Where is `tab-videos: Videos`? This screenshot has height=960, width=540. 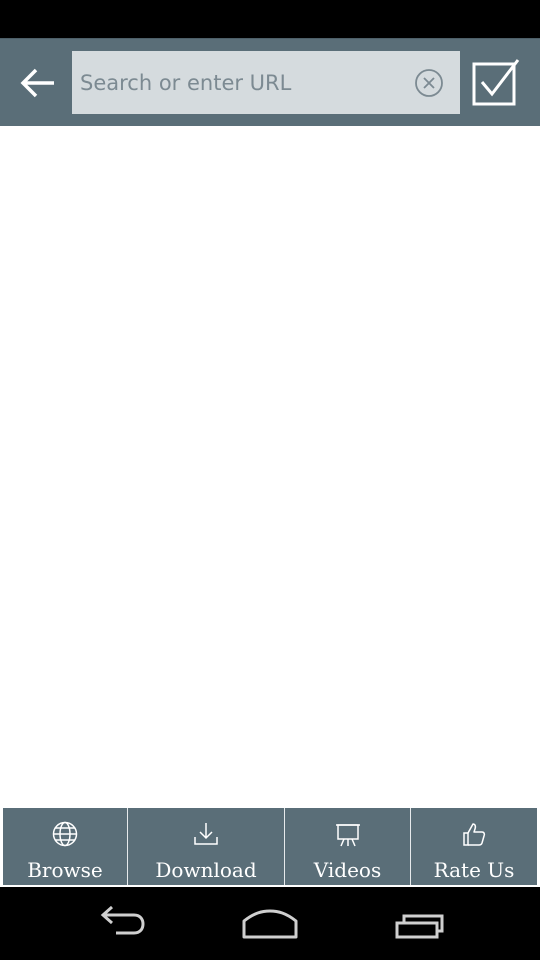
tab-videos: Videos is located at coordinates (348, 846).